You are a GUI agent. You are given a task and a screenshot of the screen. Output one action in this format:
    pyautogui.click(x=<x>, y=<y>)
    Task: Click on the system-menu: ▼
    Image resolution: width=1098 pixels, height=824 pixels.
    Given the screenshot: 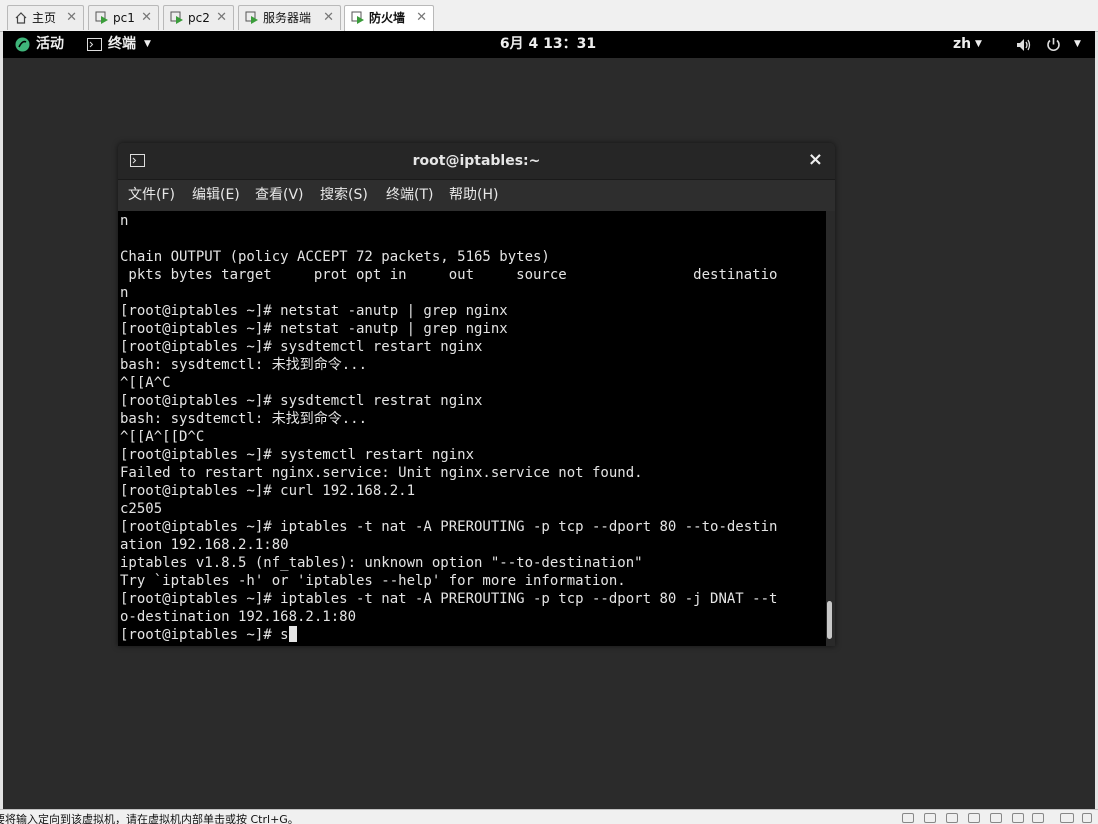 What is the action you would take?
    pyautogui.click(x=1051, y=44)
    